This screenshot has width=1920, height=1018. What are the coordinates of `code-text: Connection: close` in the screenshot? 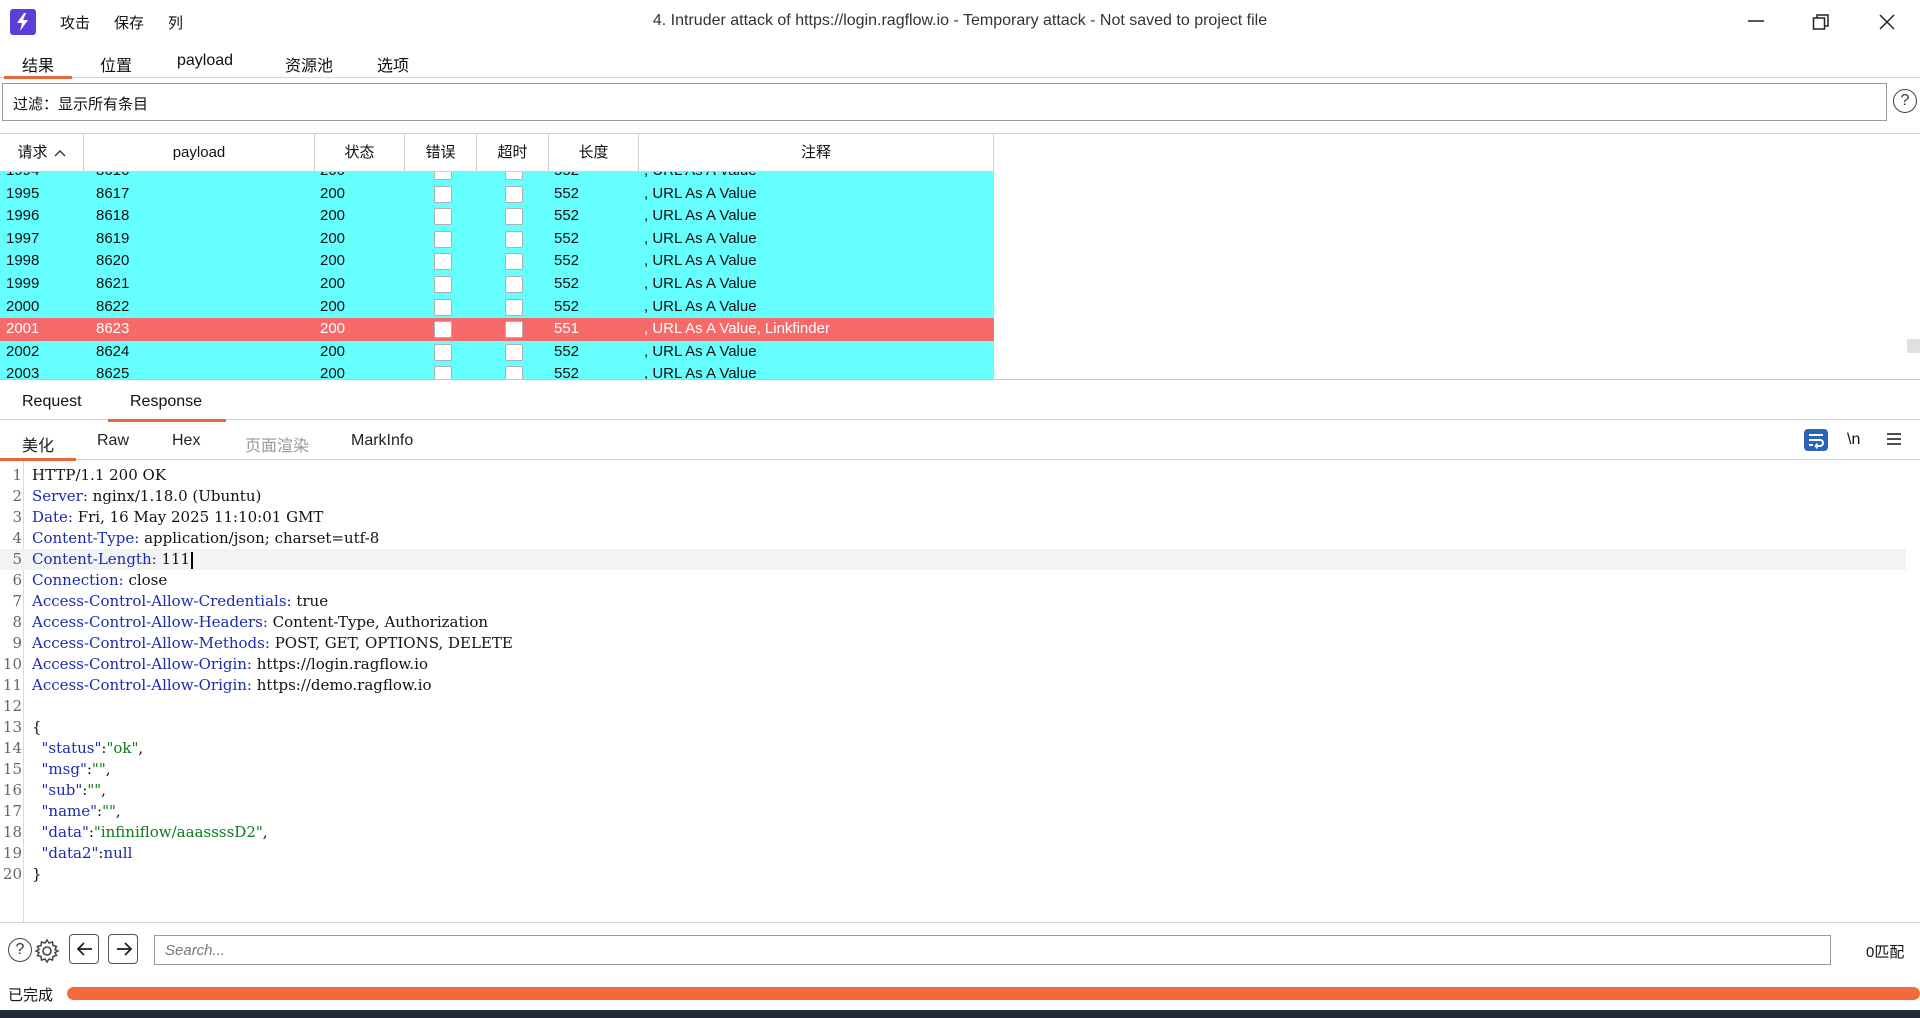 It's located at (99, 580).